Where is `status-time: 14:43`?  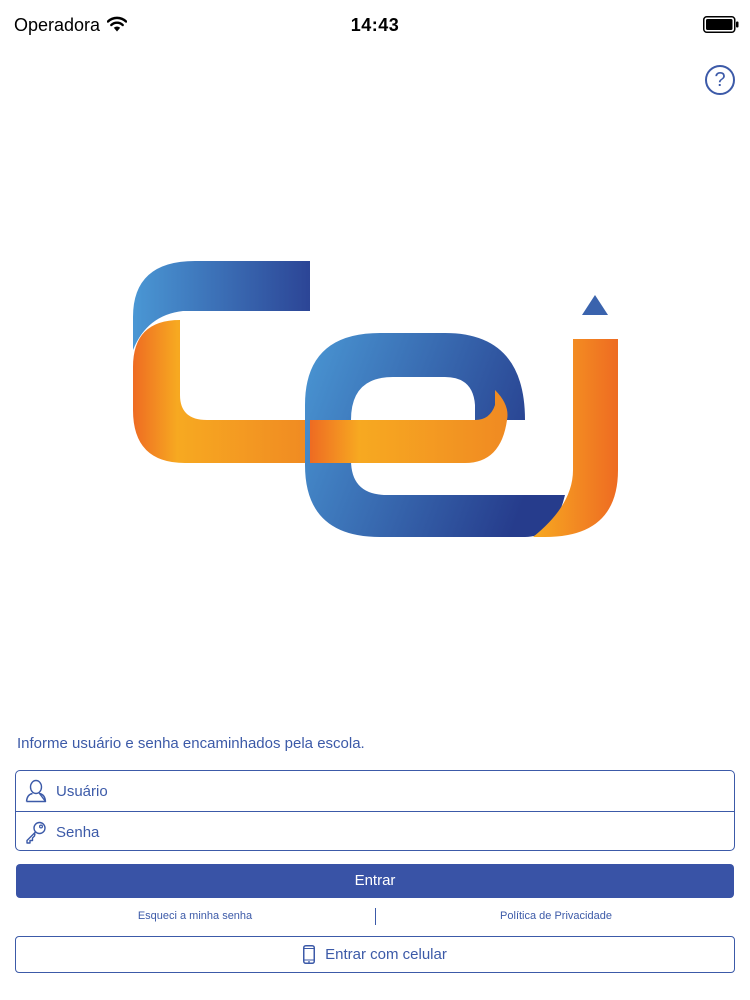 status-time: 14:43 is located at coordinates (375, 25).